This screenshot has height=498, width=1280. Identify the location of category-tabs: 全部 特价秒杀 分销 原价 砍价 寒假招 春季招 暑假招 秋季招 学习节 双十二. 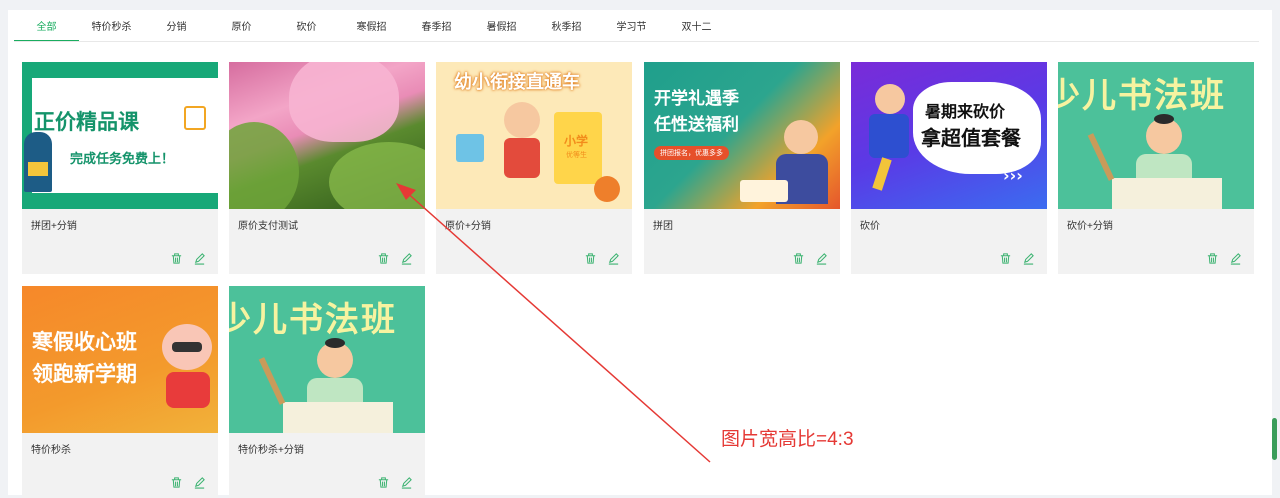
(371, 35).